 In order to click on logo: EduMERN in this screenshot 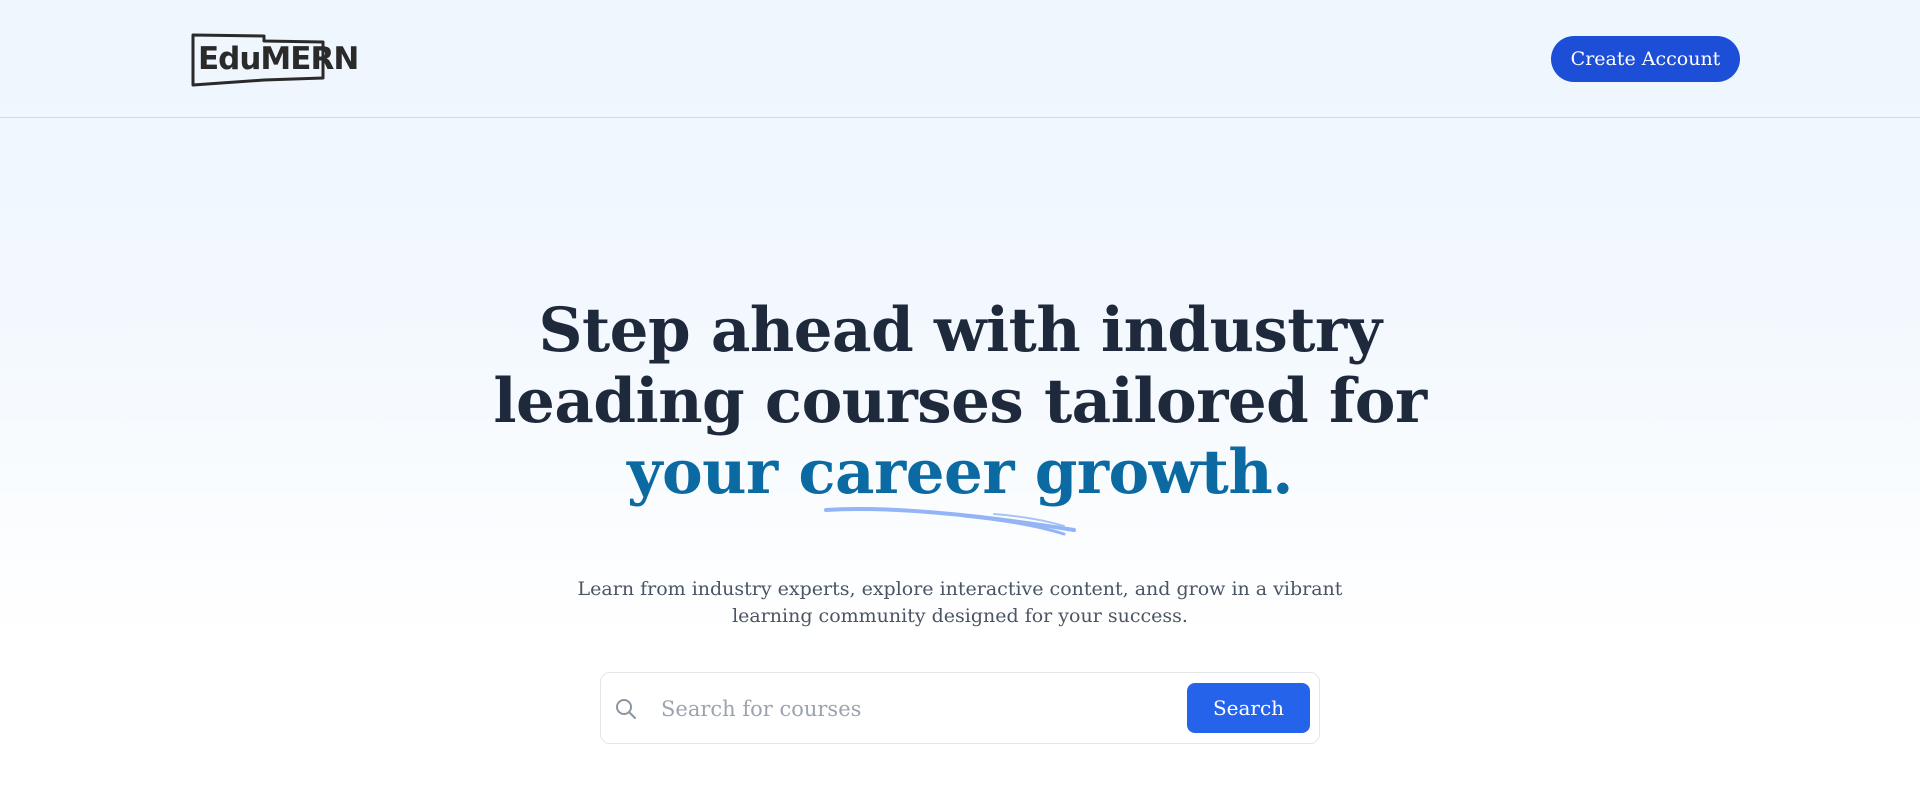, I will do `click(274, 60)`.